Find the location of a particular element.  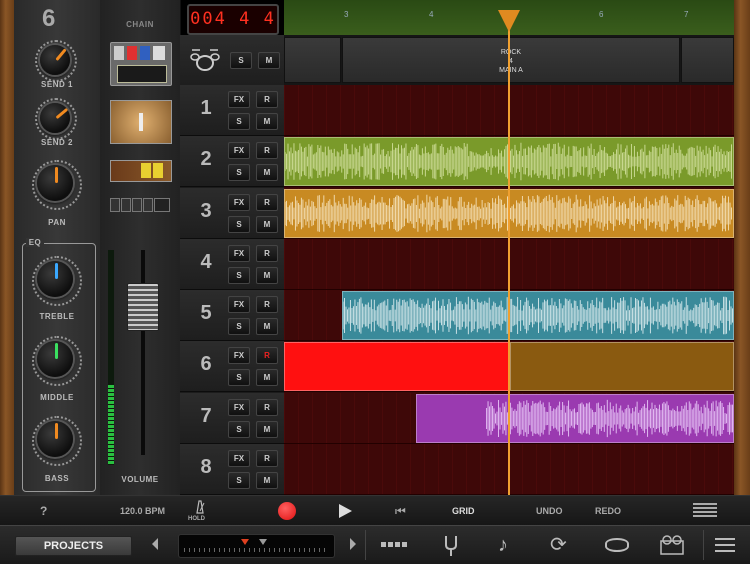

play-icon is located at coordinates (345, 511).